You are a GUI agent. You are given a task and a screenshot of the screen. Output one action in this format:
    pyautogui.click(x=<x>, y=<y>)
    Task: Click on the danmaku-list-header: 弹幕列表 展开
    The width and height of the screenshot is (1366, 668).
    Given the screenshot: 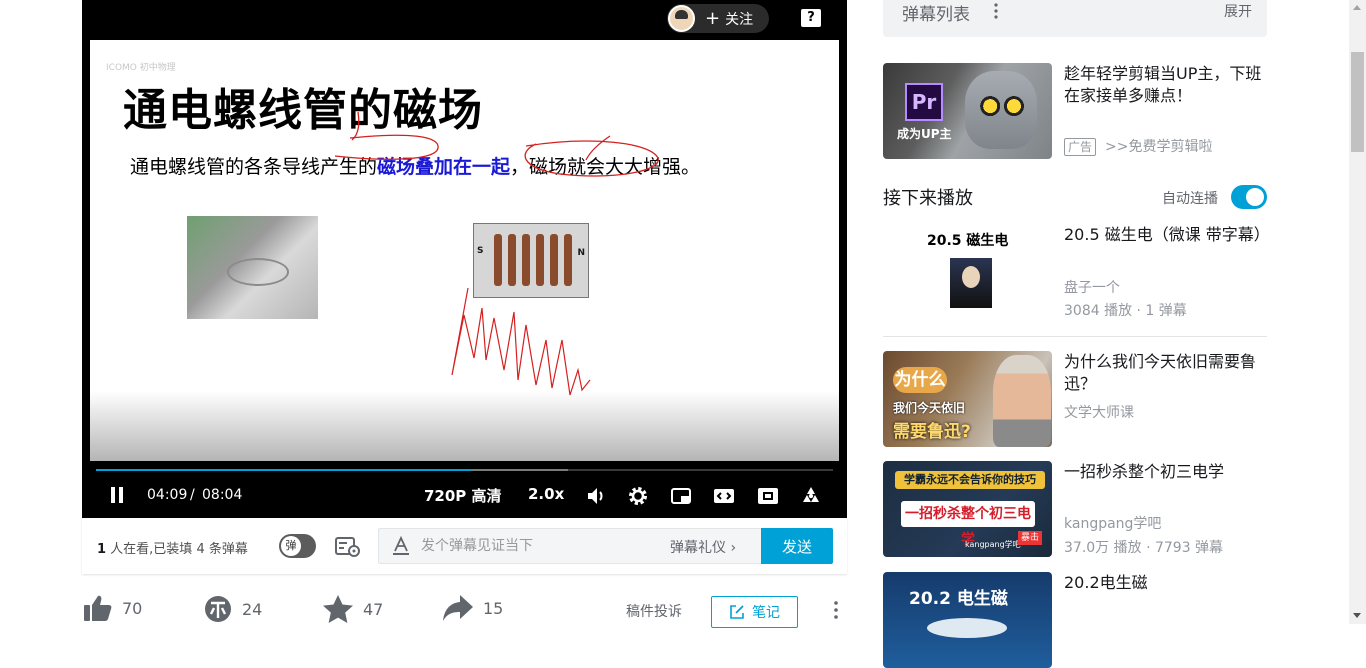 What is the action you would take?
    pyautogui.click(x=1075, y=18)
    